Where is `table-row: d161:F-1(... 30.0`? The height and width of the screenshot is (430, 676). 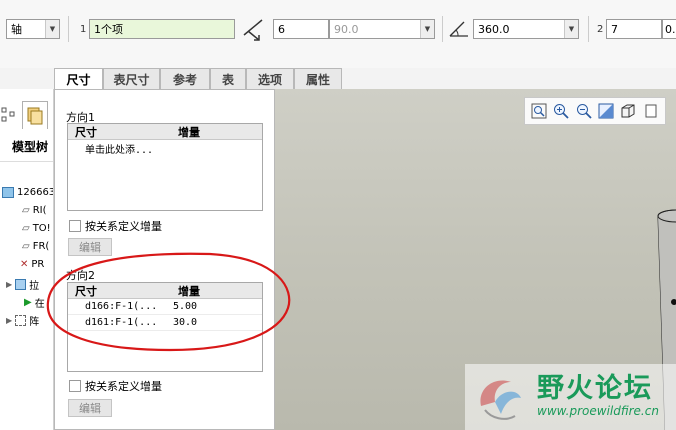
table-row: d161:F-1(... 30.0 is located at coordinates (165, 323).